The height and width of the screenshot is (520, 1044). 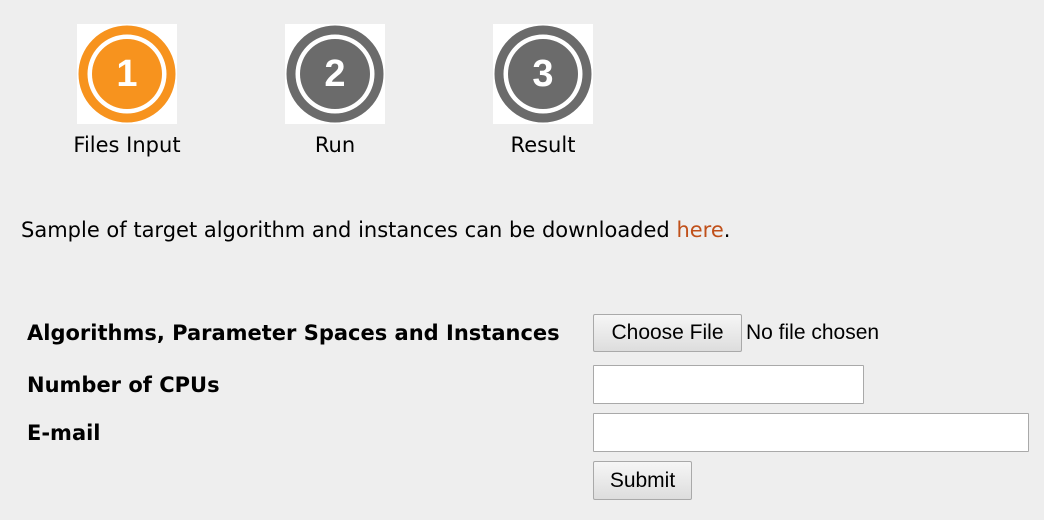 I want to click on cpus-label: Number of CPUs, so click(x=123, y=385).